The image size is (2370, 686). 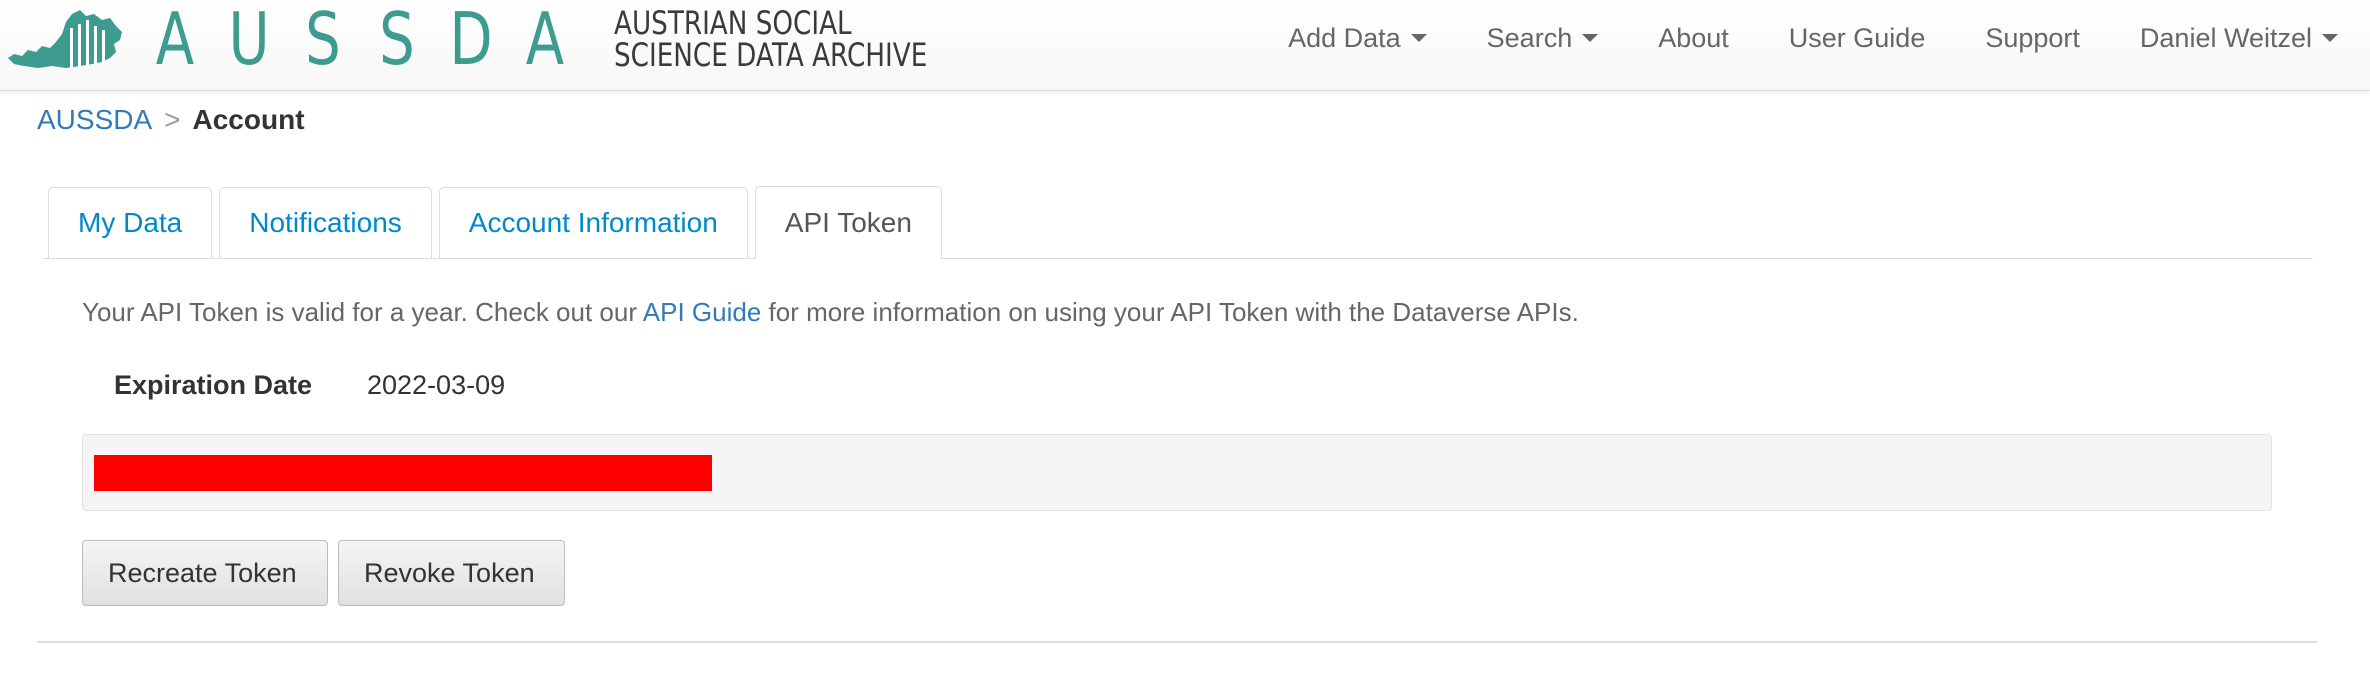 I want to click on nav-about-link: About, so click(x=1693, y=38).